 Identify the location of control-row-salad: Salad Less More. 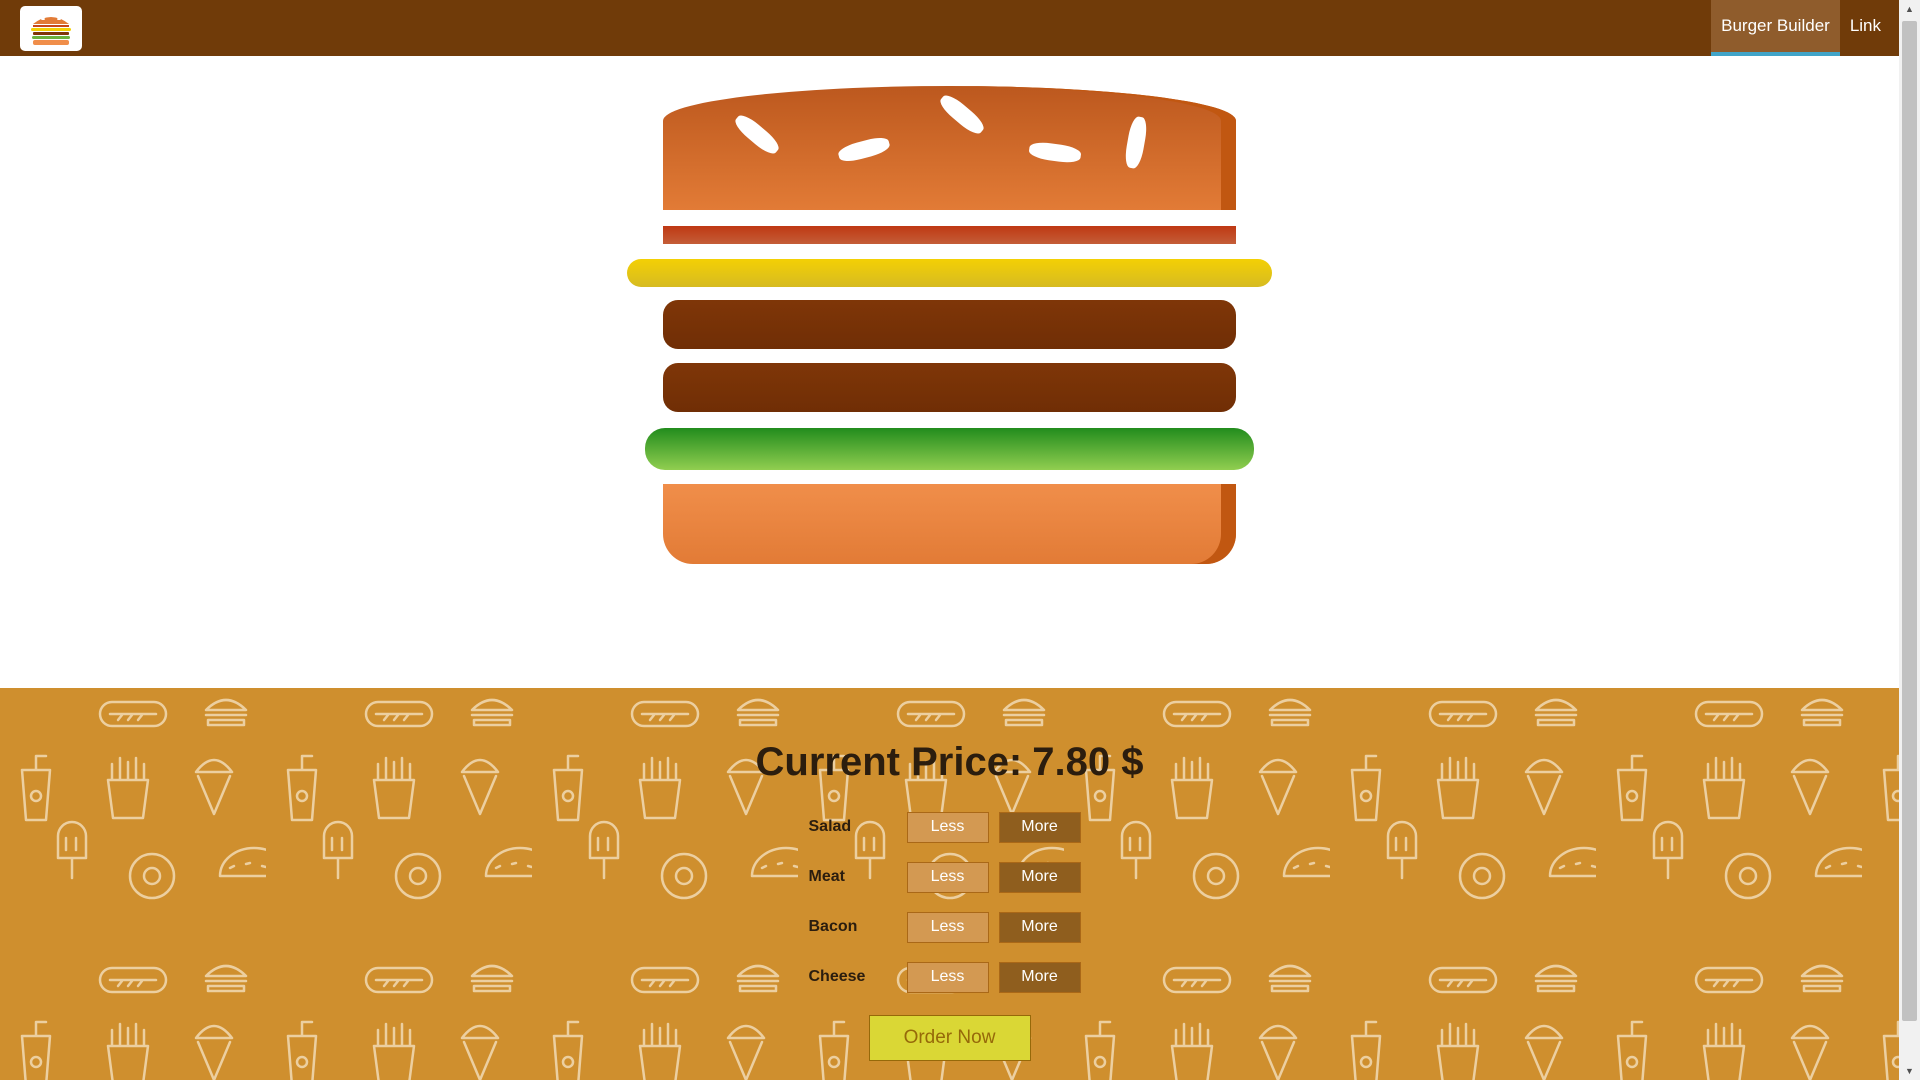
(950, 827).